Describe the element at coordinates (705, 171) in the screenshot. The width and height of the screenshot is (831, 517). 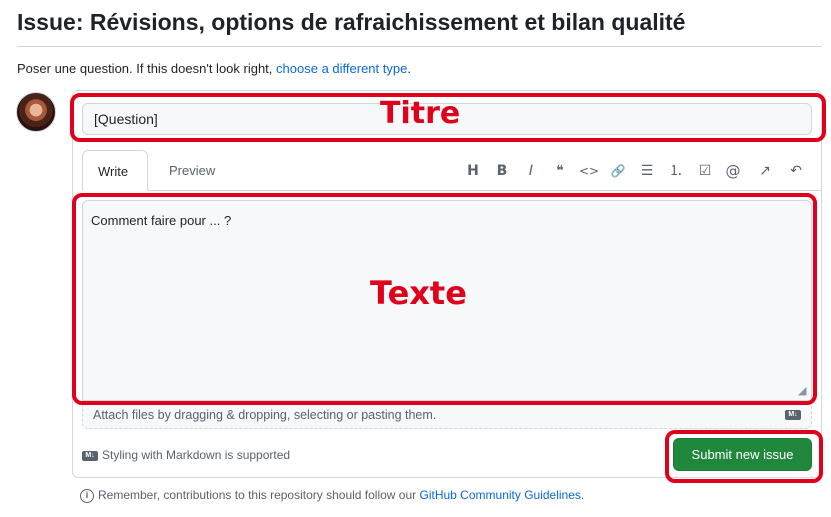
I see `task-list-icon: ☑` at that location.